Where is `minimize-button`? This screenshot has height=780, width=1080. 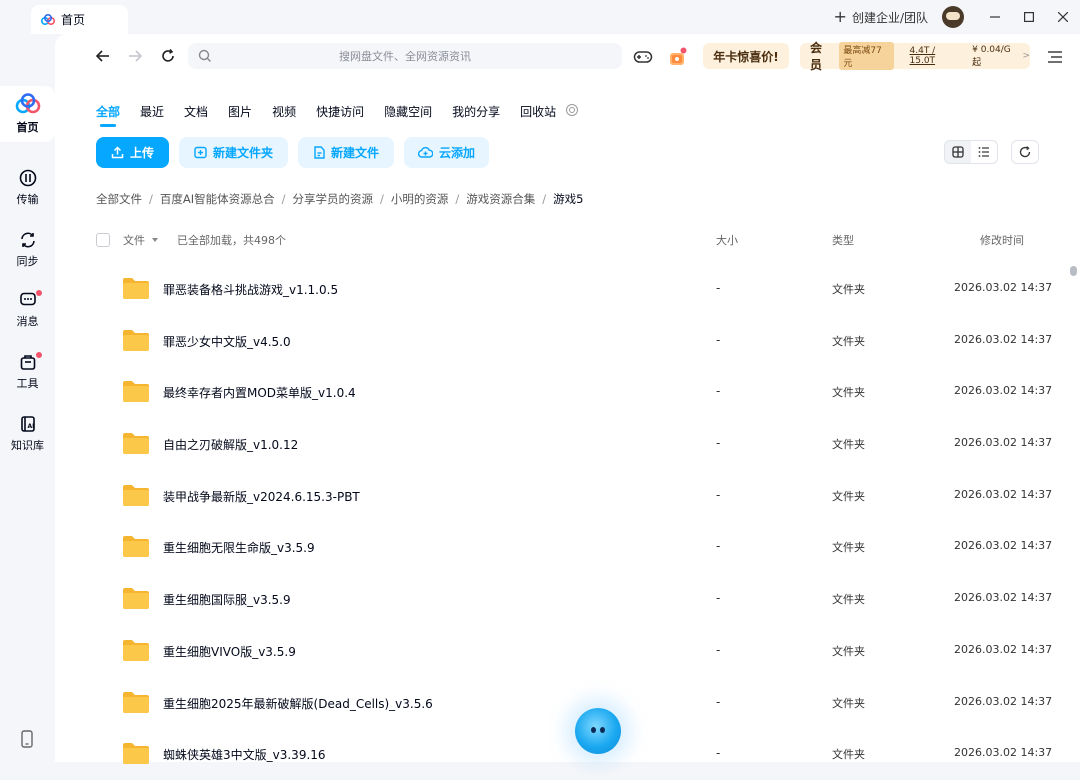 minimize-button is located at coordinates (995, 17).